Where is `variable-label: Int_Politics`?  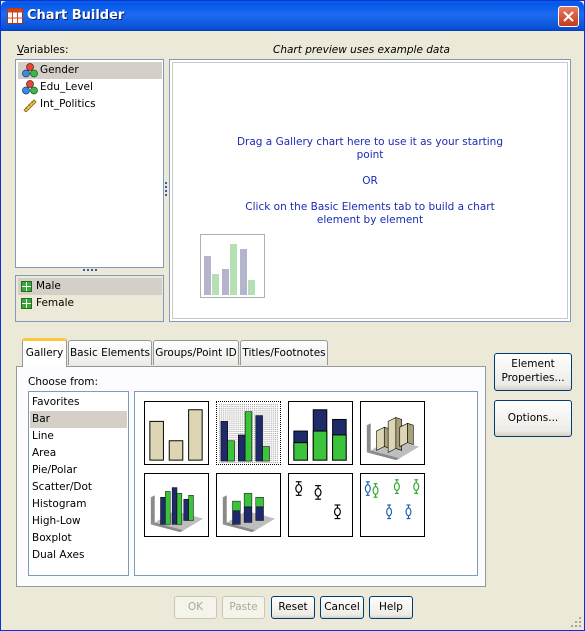 variable-label: Int_Politics is located at coordinates (68, 104).